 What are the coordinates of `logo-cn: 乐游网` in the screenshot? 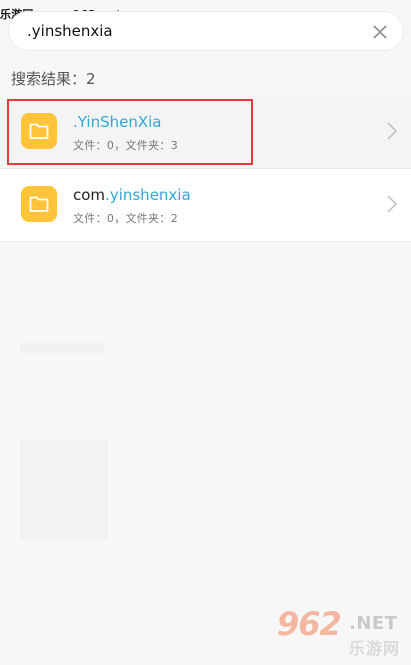 It's located at (375, 648).